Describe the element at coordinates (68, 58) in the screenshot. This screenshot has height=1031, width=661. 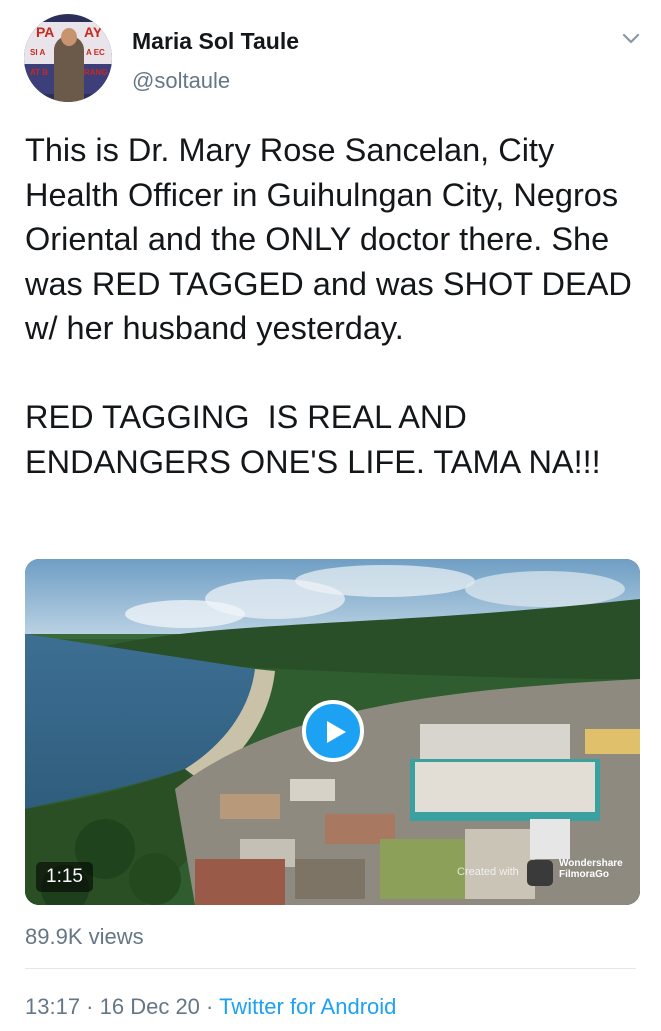
I see `avatar: PA AY SI A A EC AT B RANG` at that location.